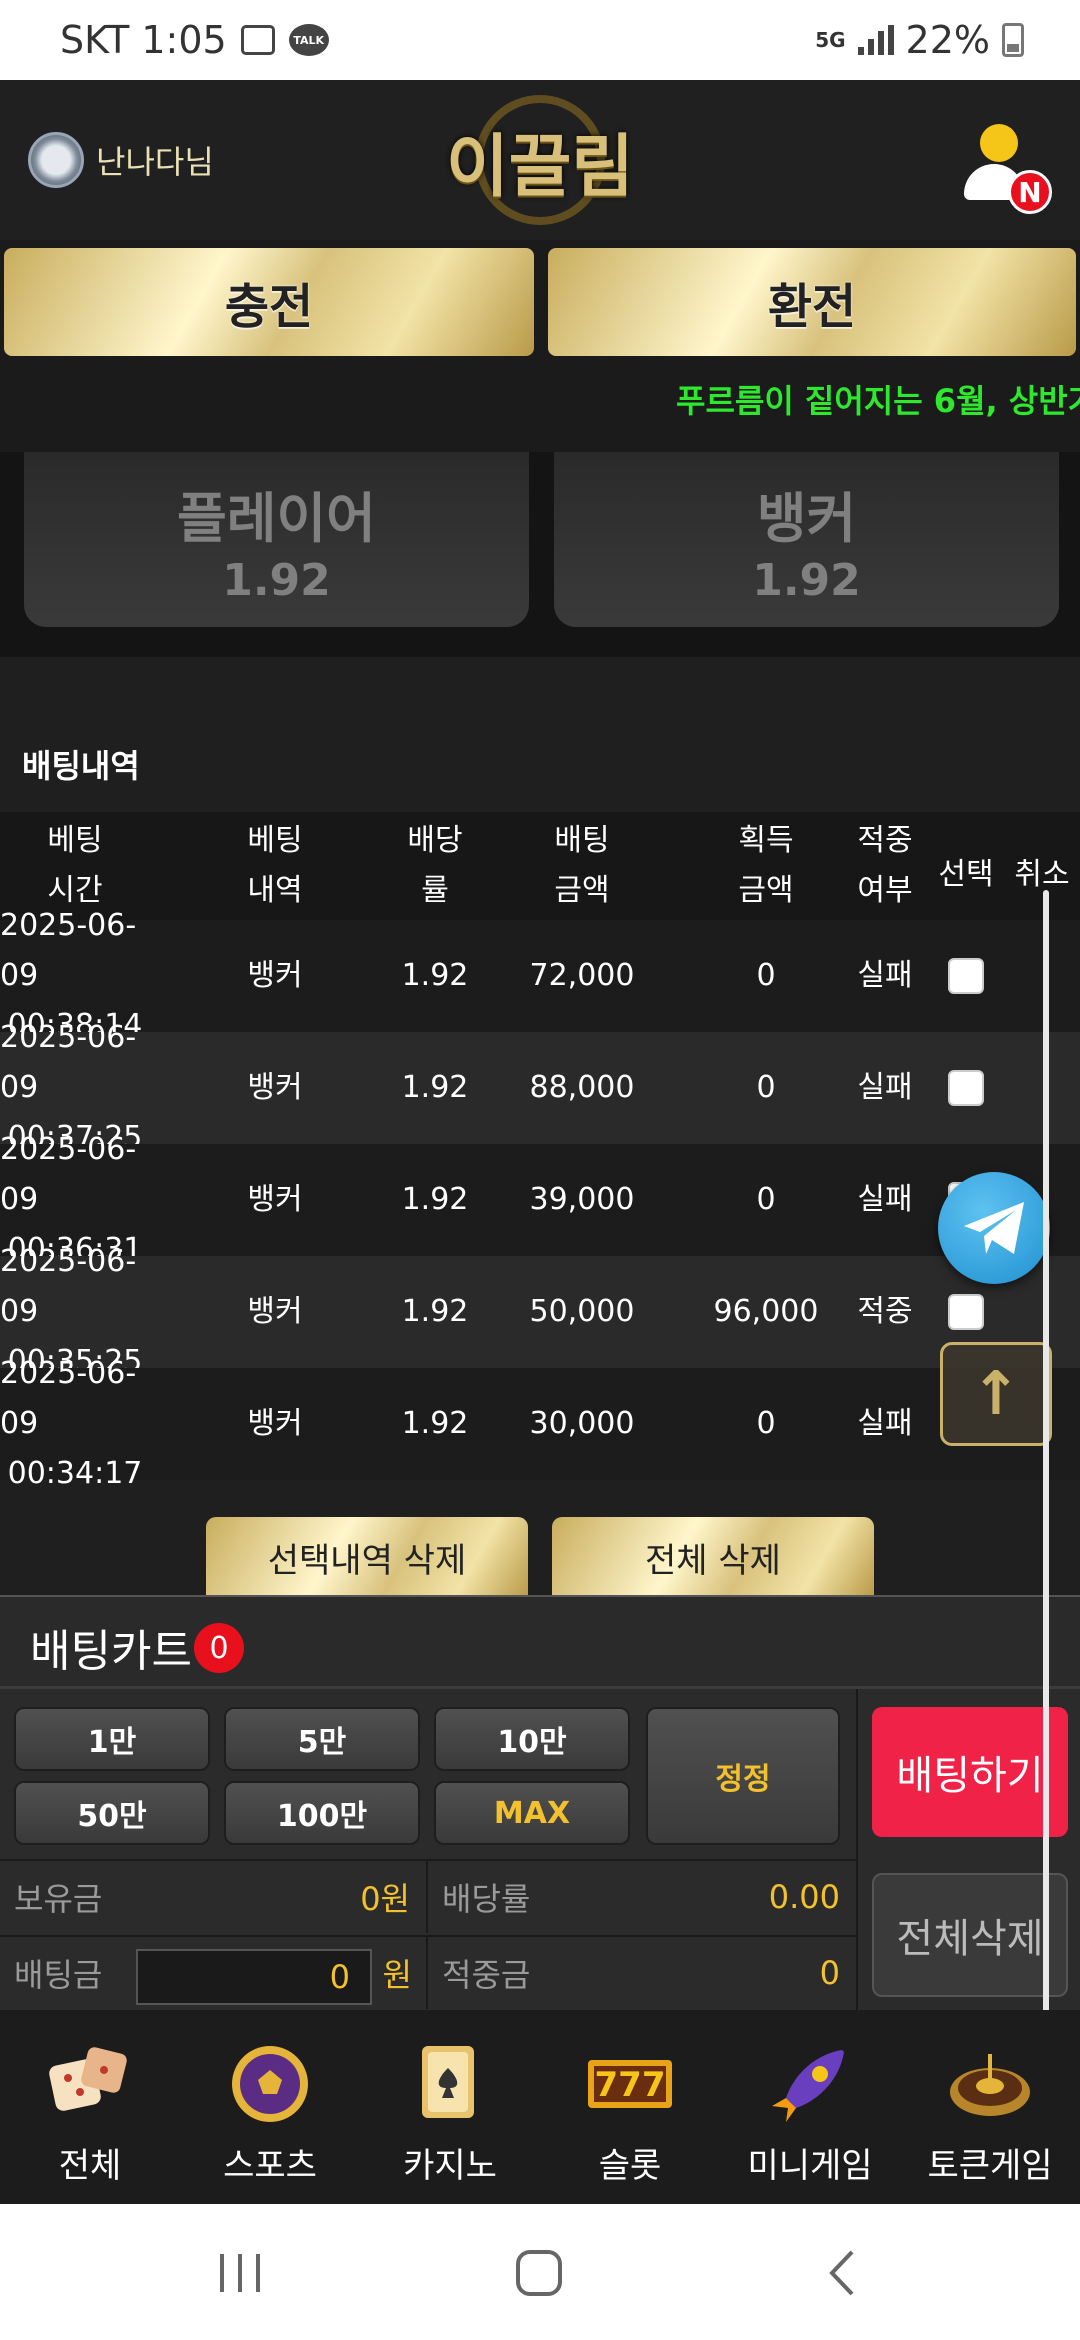 This screenshot has height=2340, width=1080. I want to click on balance-row: 보유금 0원, so click(214, 1896).